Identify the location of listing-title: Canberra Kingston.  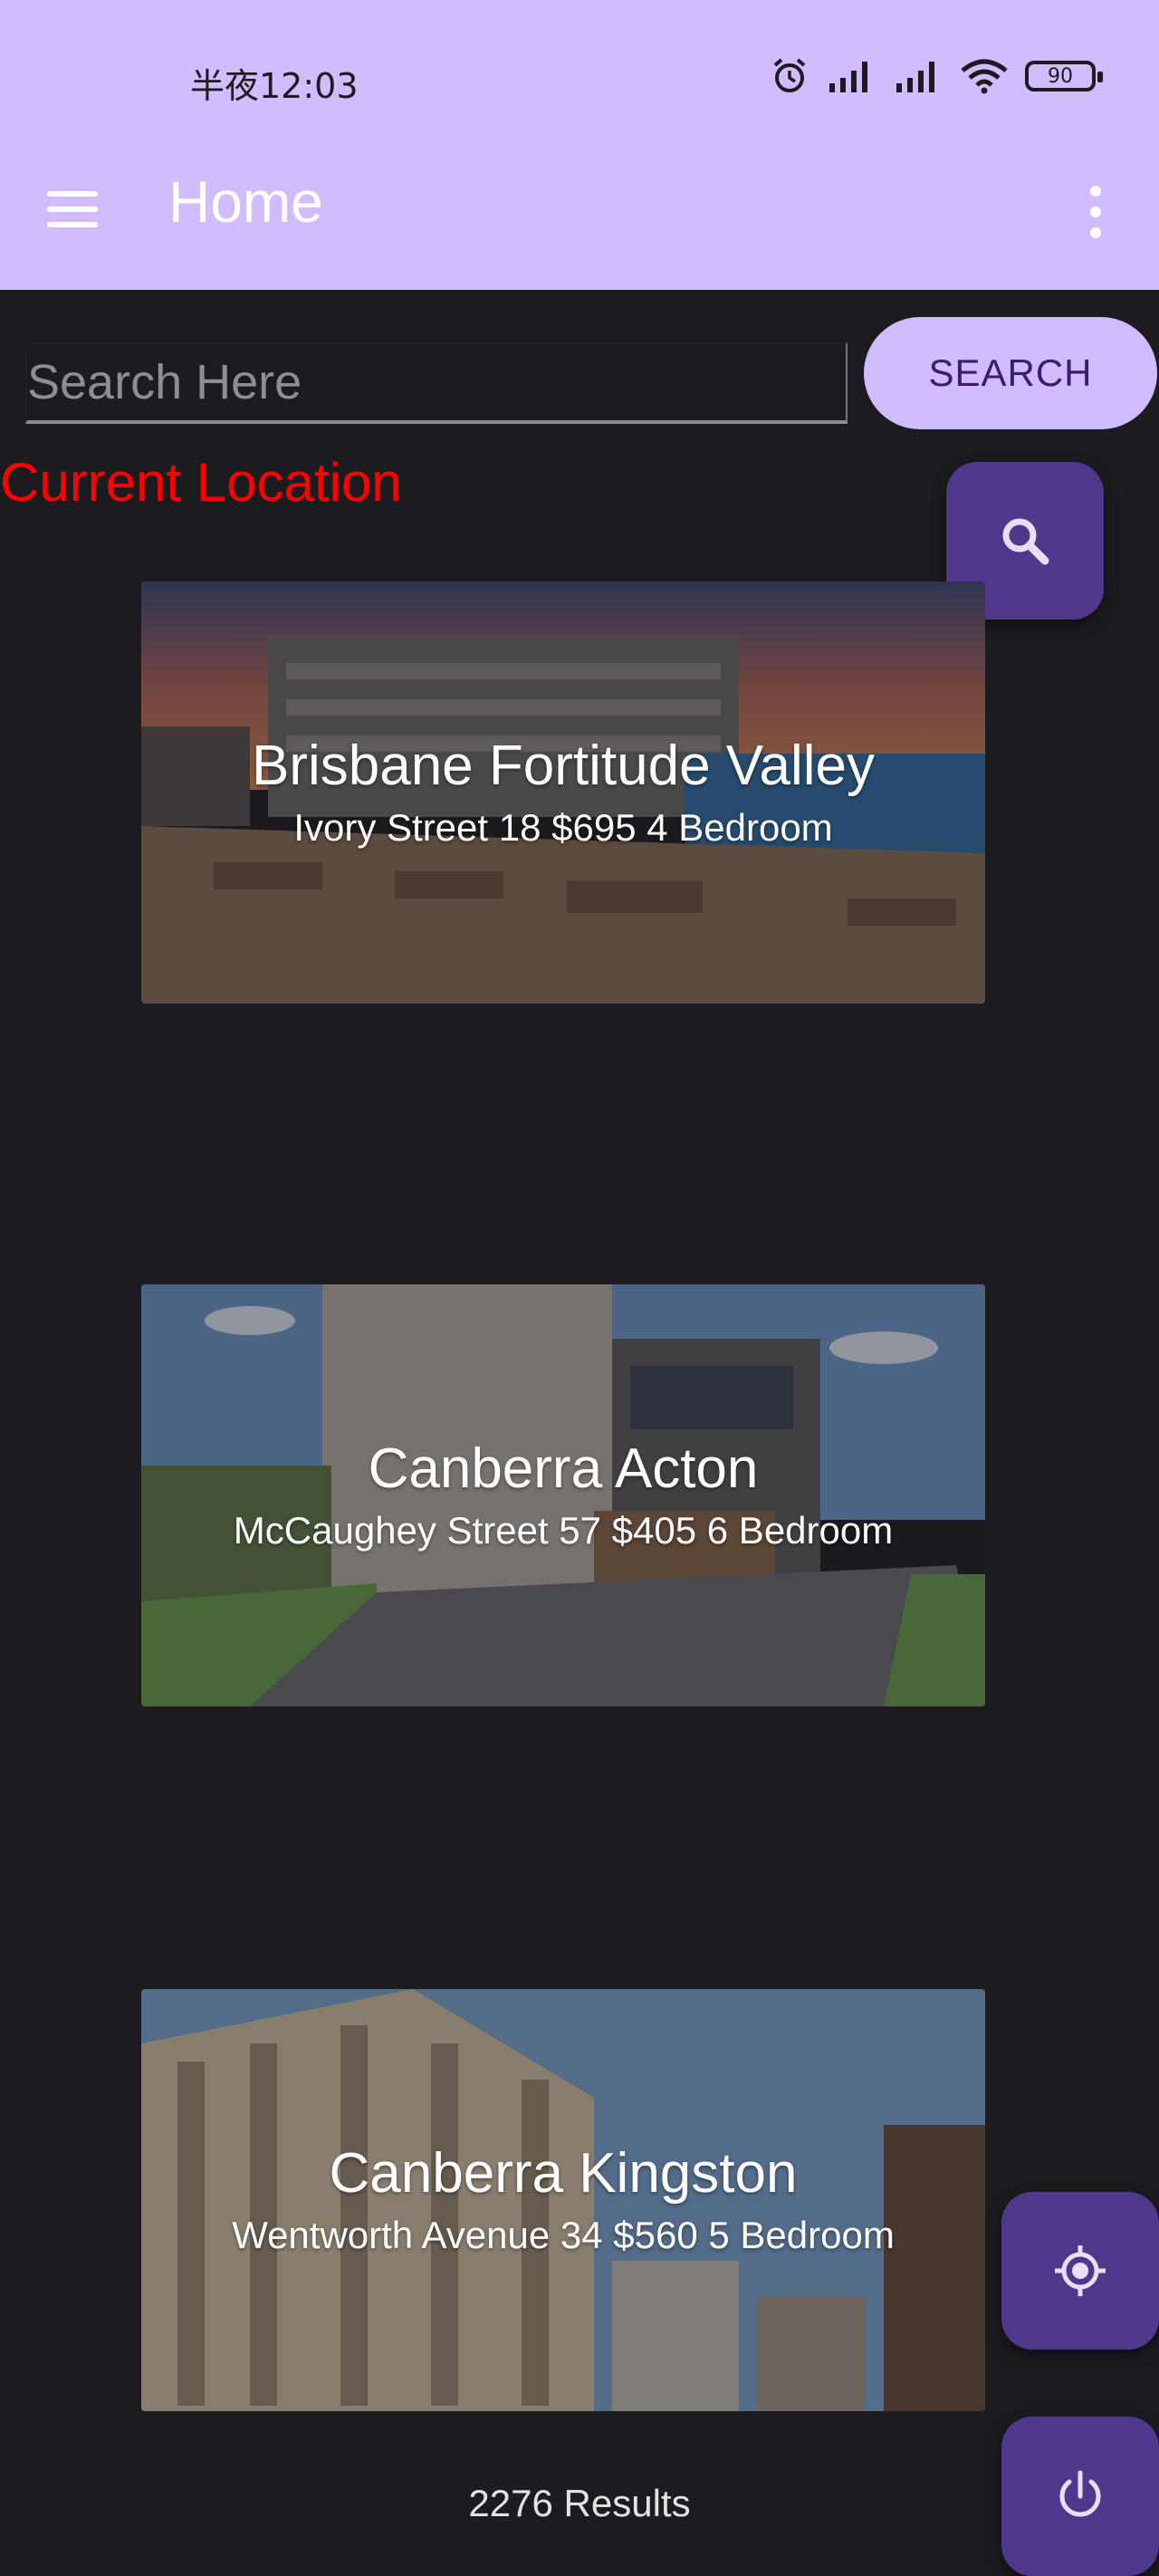
(563, 2173).